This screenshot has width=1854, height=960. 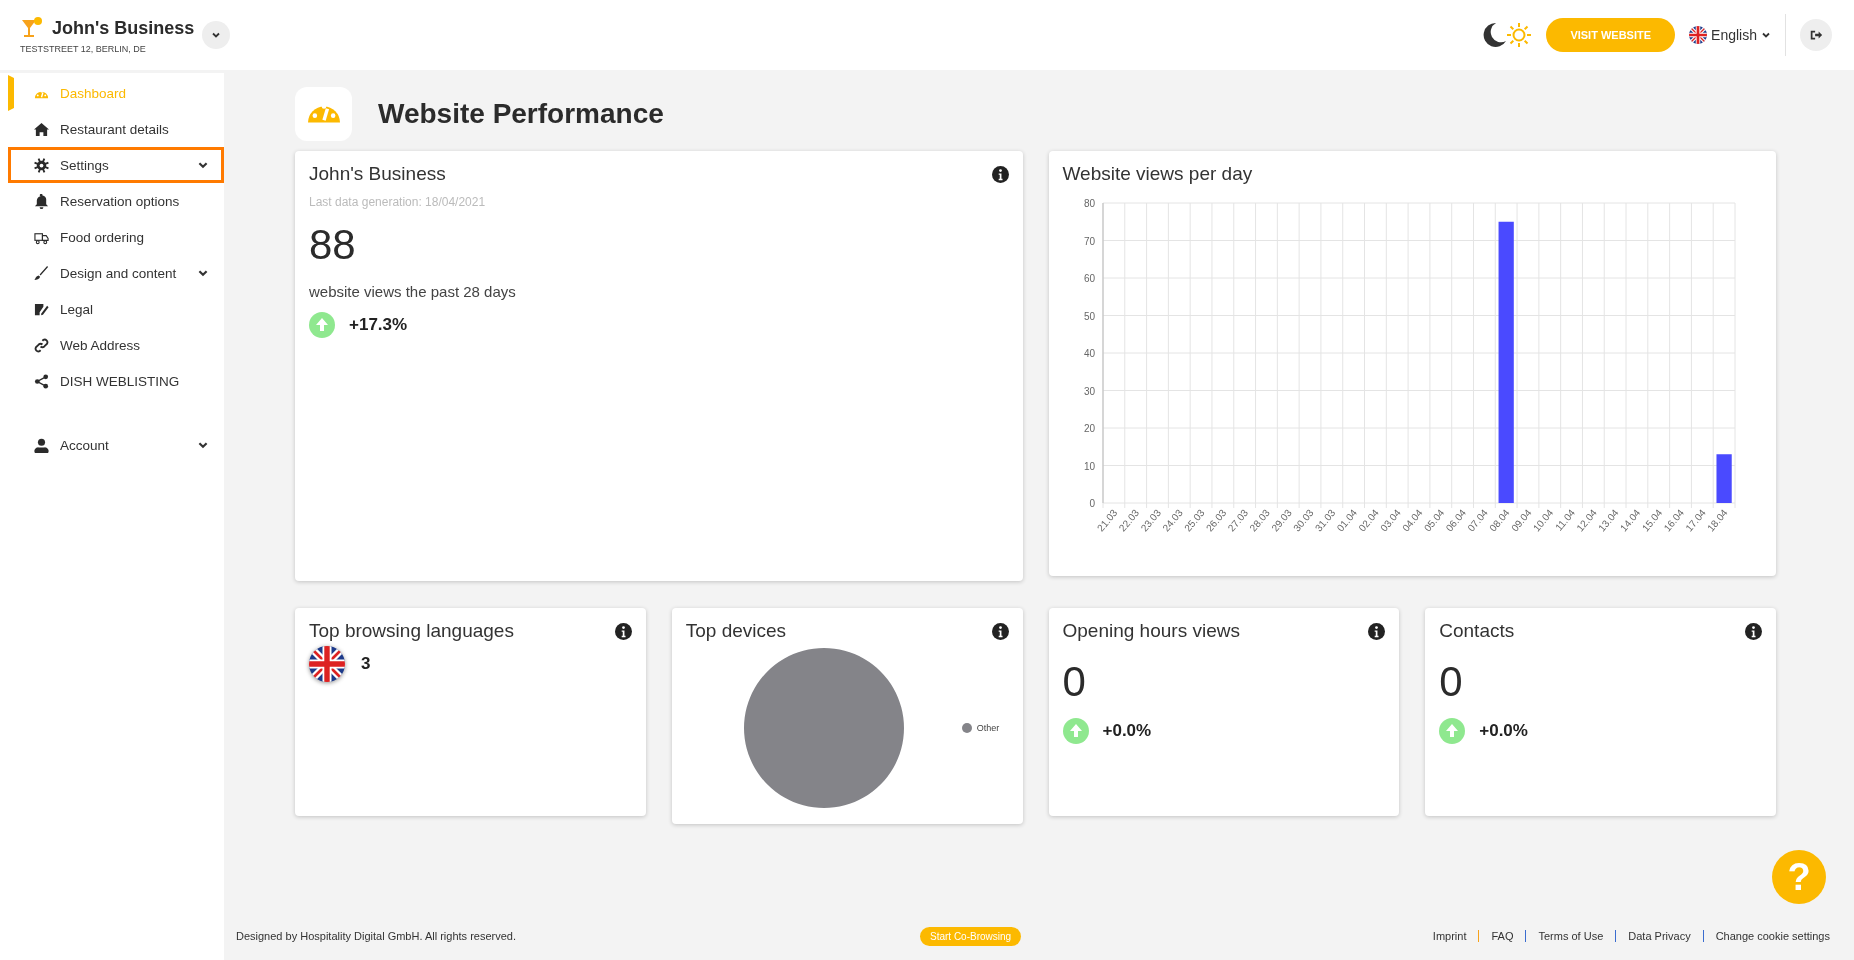 What do you see at coordinates (1659, 936) in the screenshot?
I see `footer-link: Data Privacy` at bounding box center [1659, 936].